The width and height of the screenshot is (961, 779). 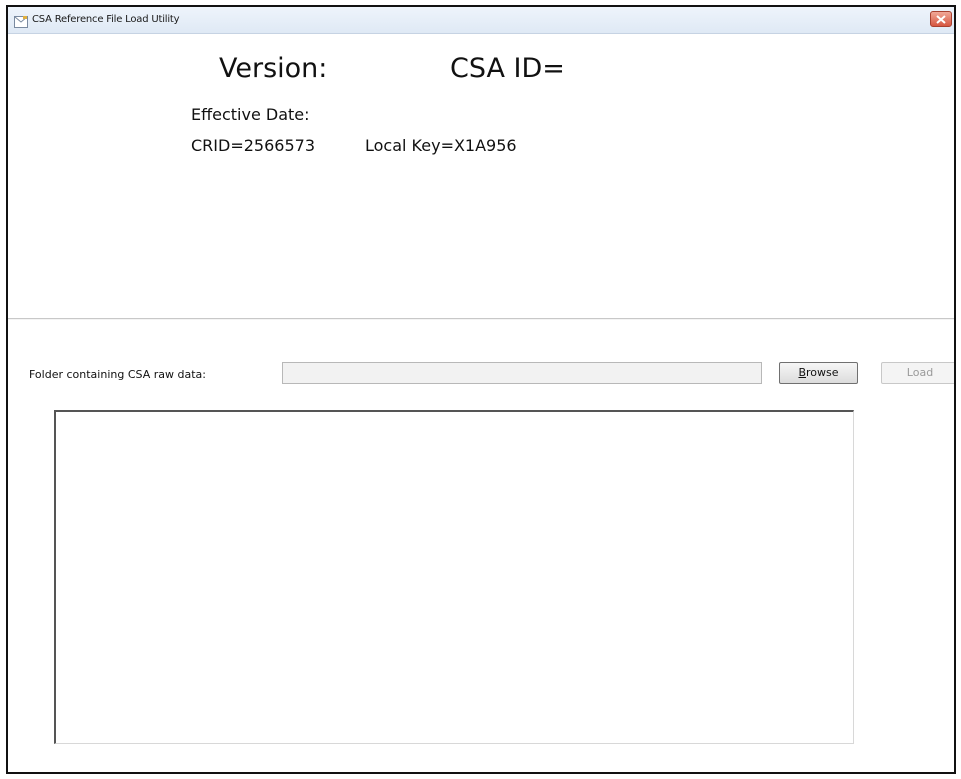 What do you see at coordinates (802, 372) in the screenshot?
I see `browse-accelerator: B` at bounding box center [802, 372].